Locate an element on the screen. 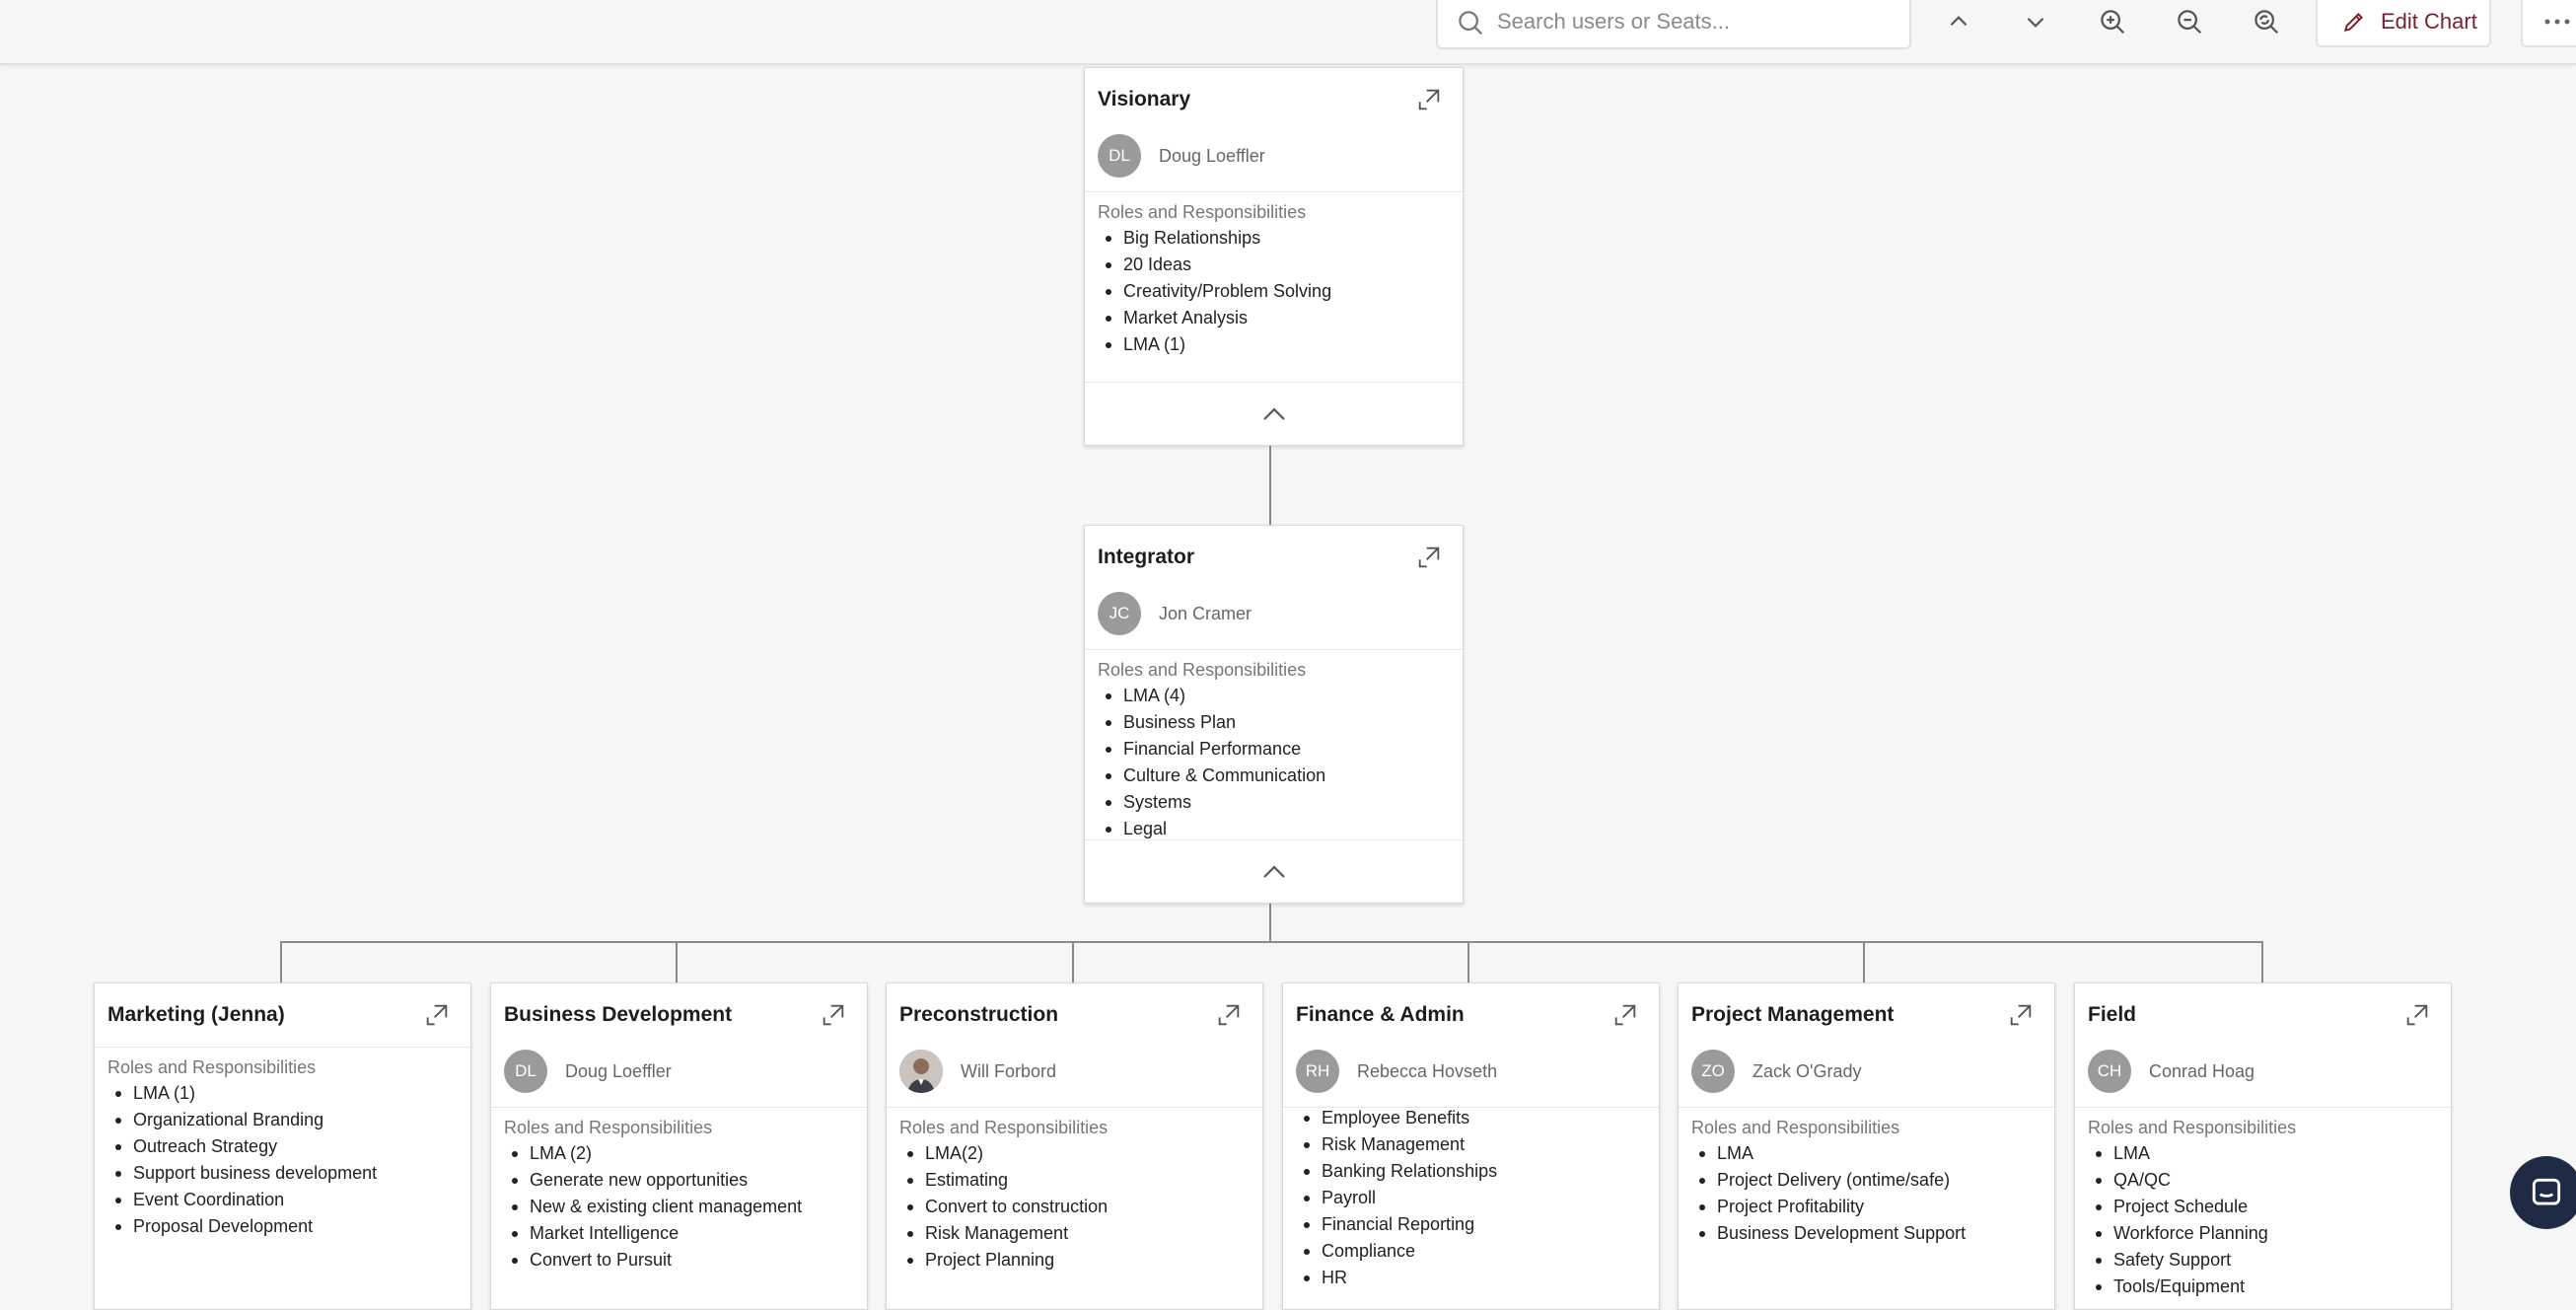 This screenshot has height=1310, width=2576. list-item: Creativity/Problem Solving is located at coordinates (1280, 291).